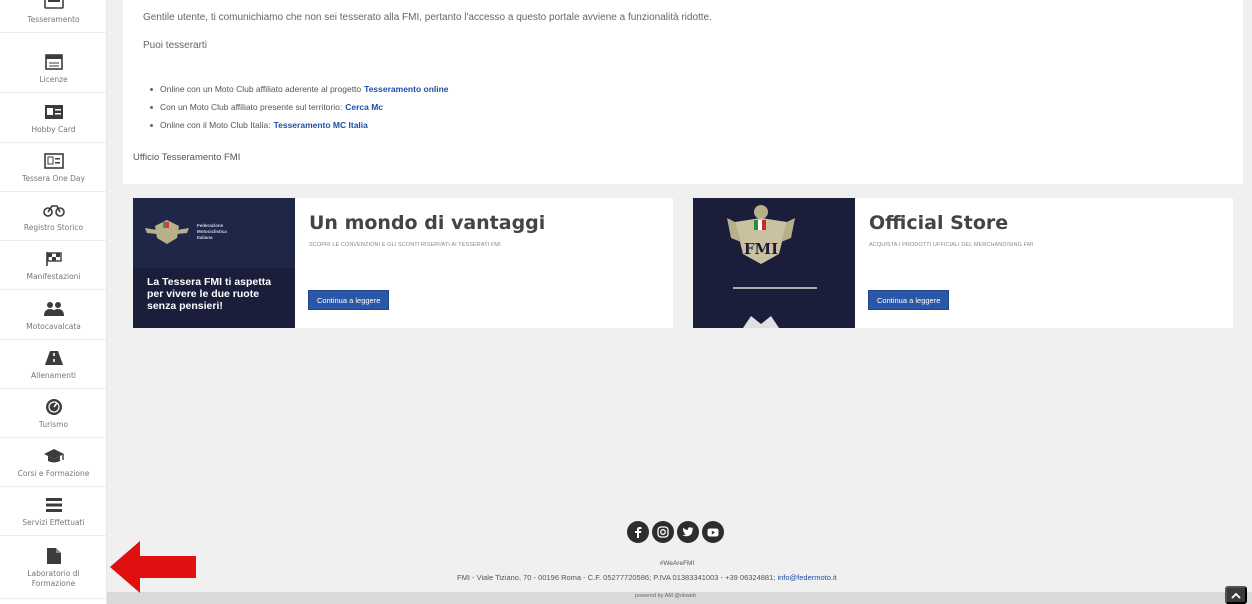 This screenshot has height=604, width=1252. Describe the element at coordinates (939, 223) in the screenshot. I see `card-title: Official Store` at that location.